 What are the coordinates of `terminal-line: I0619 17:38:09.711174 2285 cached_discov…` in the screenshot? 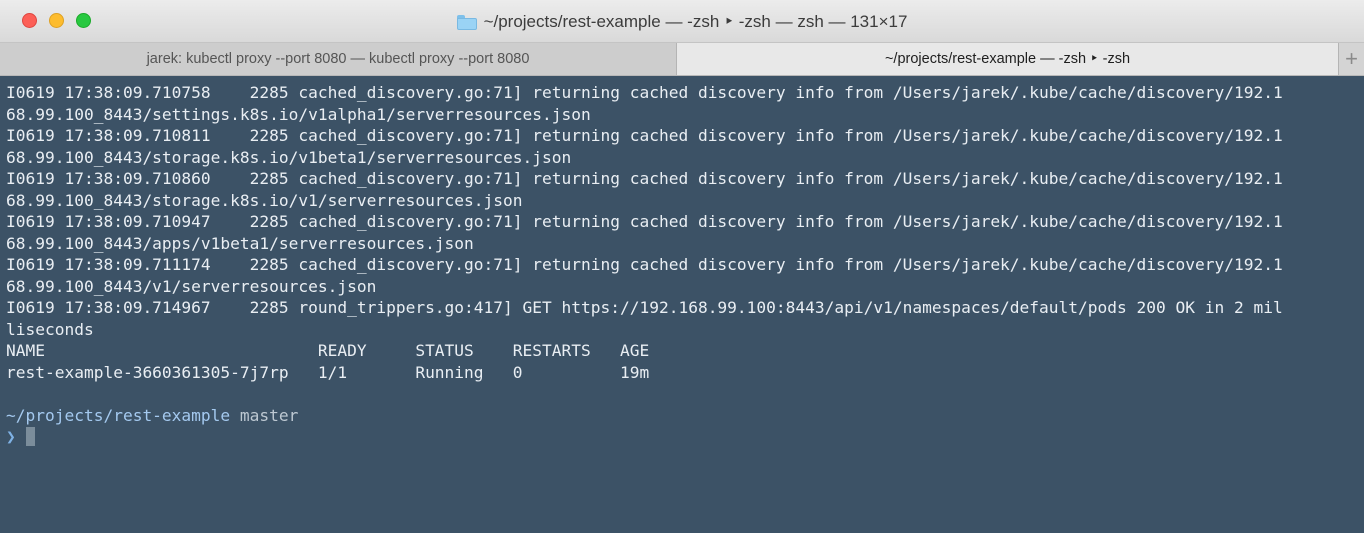 It's located at (644, 264).